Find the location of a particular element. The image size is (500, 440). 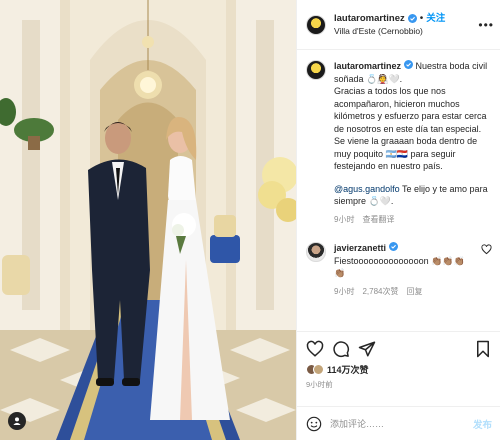

comment-heart-icon is located at coordinates (486, 249).